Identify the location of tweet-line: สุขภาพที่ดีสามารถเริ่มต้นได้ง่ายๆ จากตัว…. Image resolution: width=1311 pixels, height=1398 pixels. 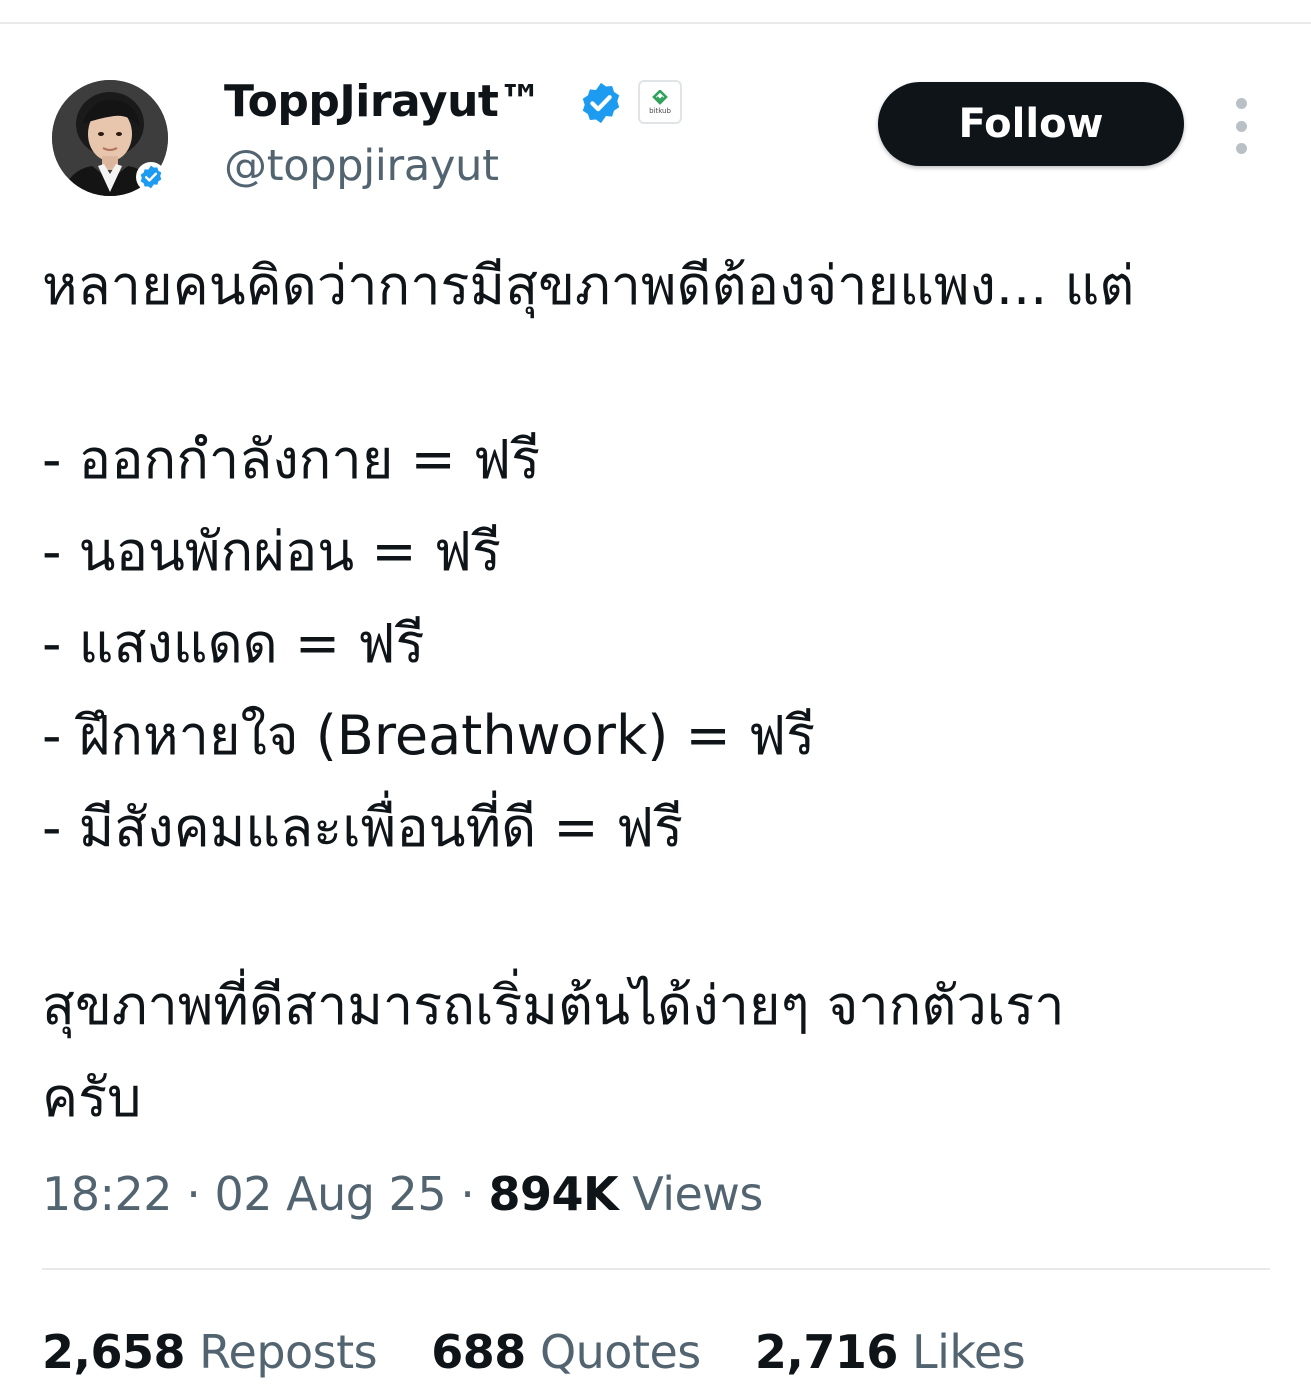
(553, 1005).